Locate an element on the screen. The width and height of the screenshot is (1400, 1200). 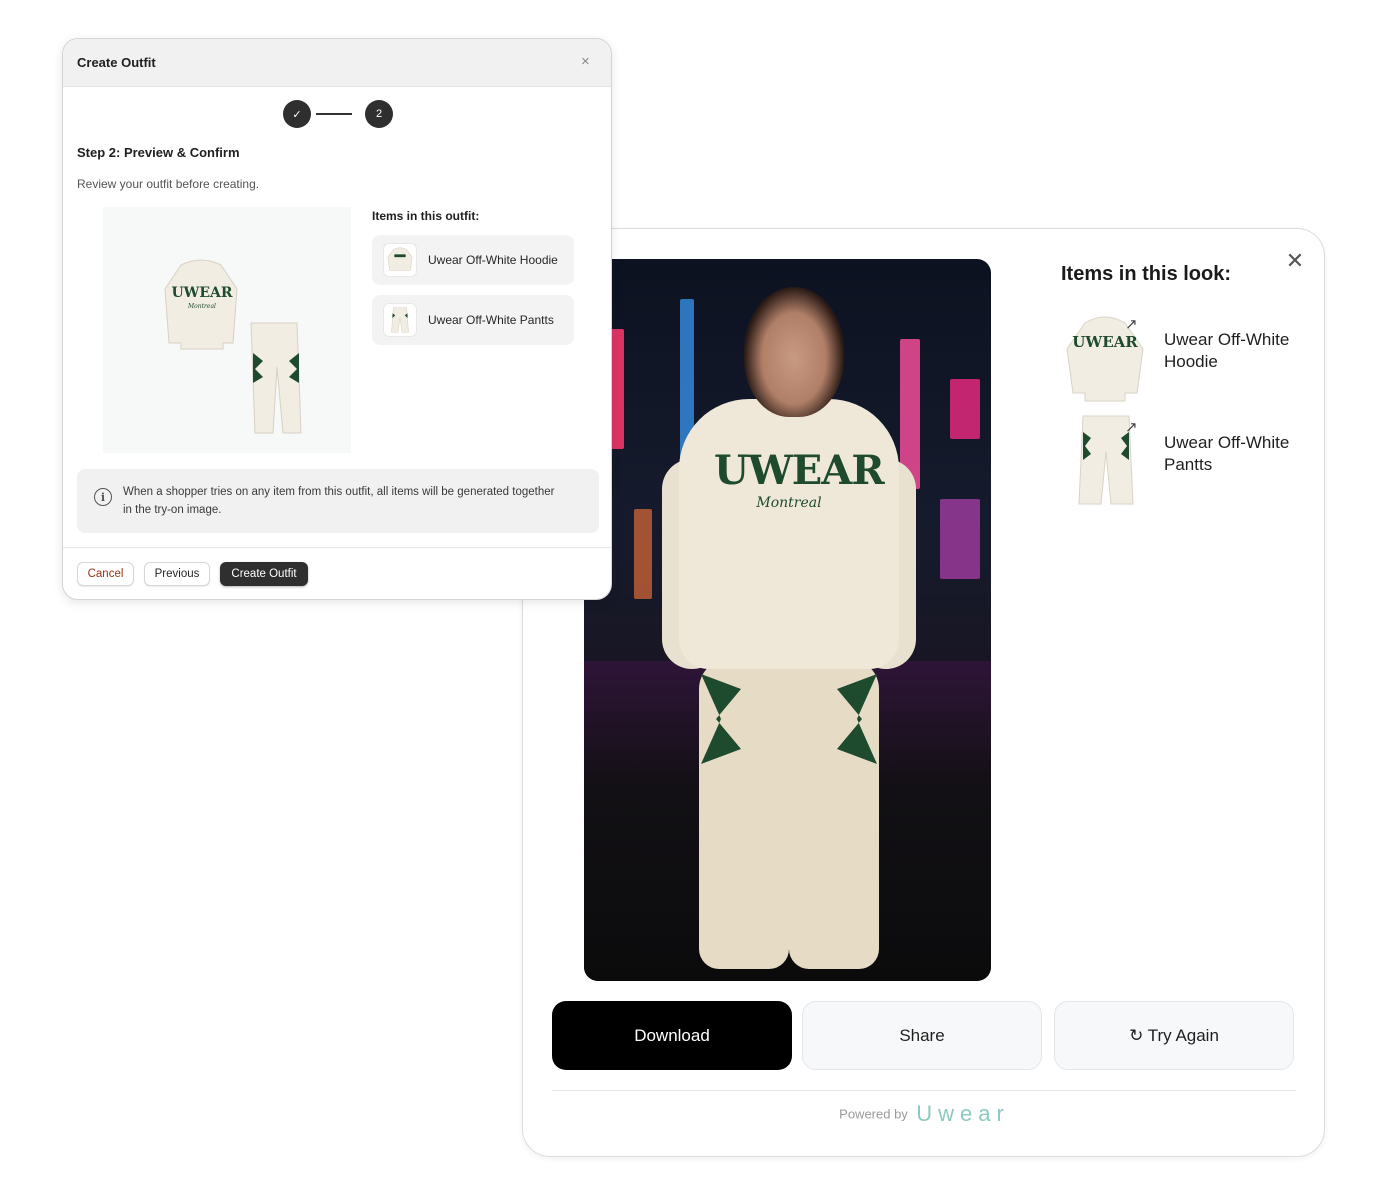
stepper: ✓ 2 is located at coordinates (339, 115).